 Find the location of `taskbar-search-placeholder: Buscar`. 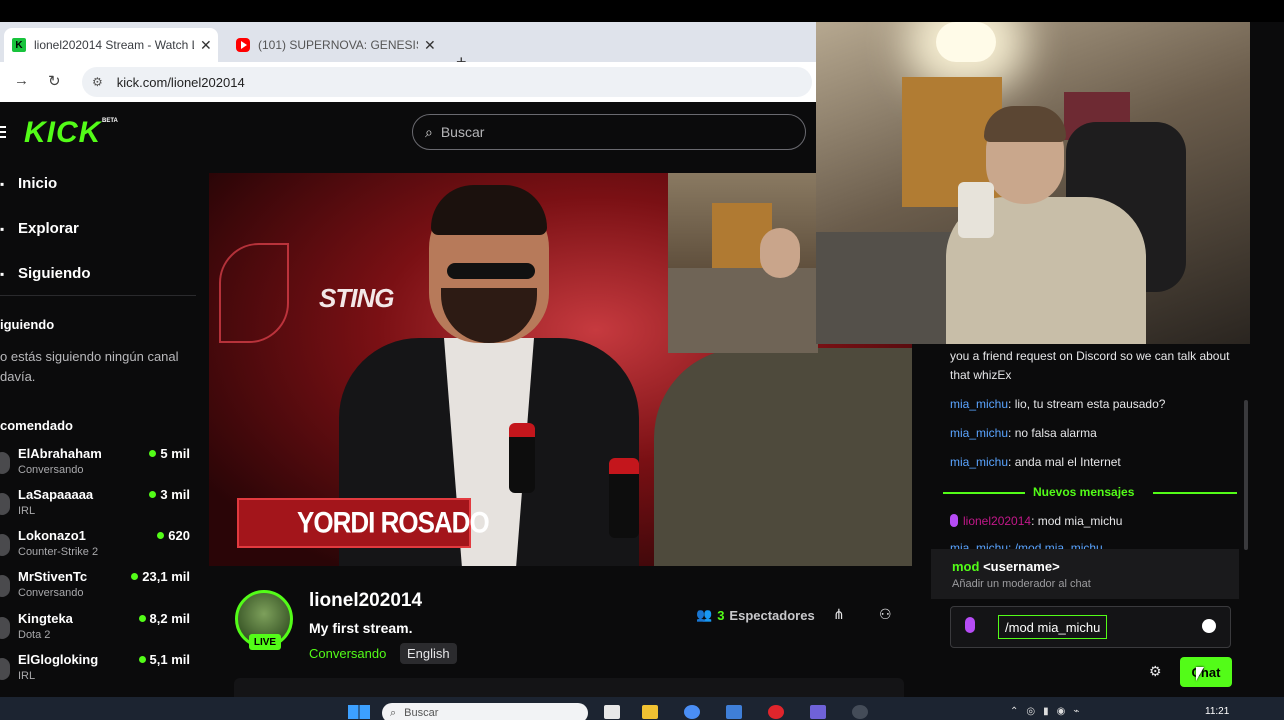

taskbar-search-placeholder: Buscar is located at coordinates (421, 713).